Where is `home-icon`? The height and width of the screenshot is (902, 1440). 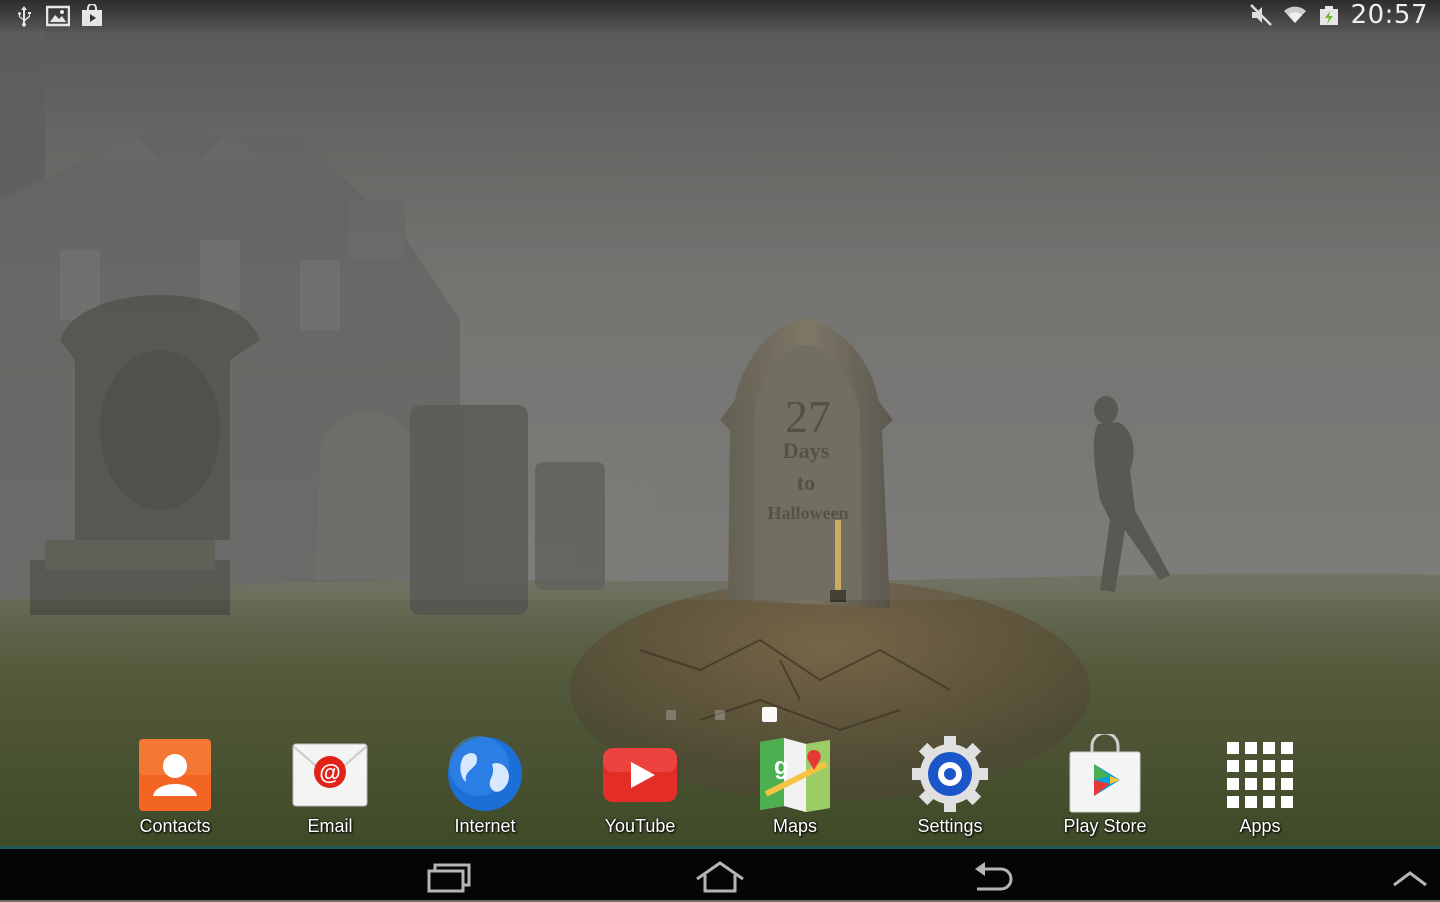 home-icon is located at coordinates (720, 877).